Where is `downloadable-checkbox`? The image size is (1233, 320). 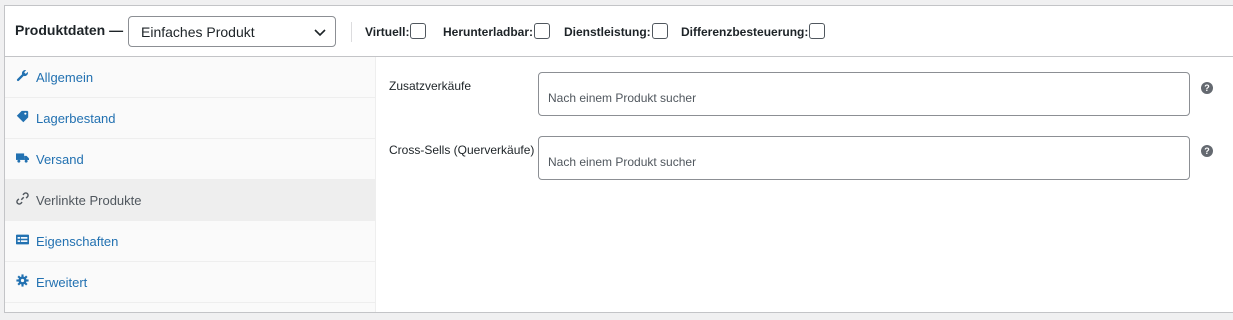
downloadable-checkbox is located at coordinates (542, 31).